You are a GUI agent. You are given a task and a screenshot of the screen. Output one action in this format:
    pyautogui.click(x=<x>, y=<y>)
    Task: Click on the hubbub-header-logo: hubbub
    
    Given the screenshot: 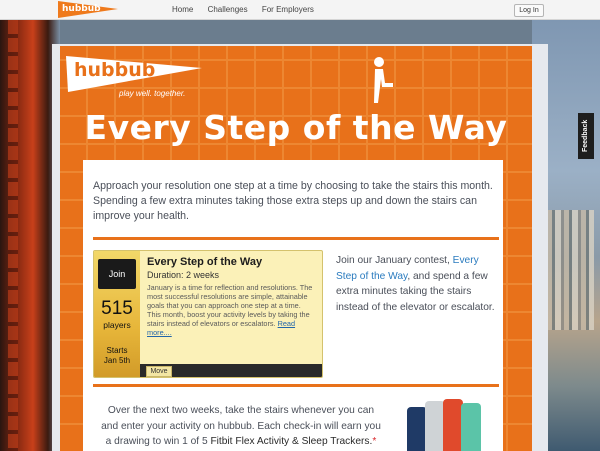 What is the action you would take?
    pyautogui.click(x=88, y=9)
    